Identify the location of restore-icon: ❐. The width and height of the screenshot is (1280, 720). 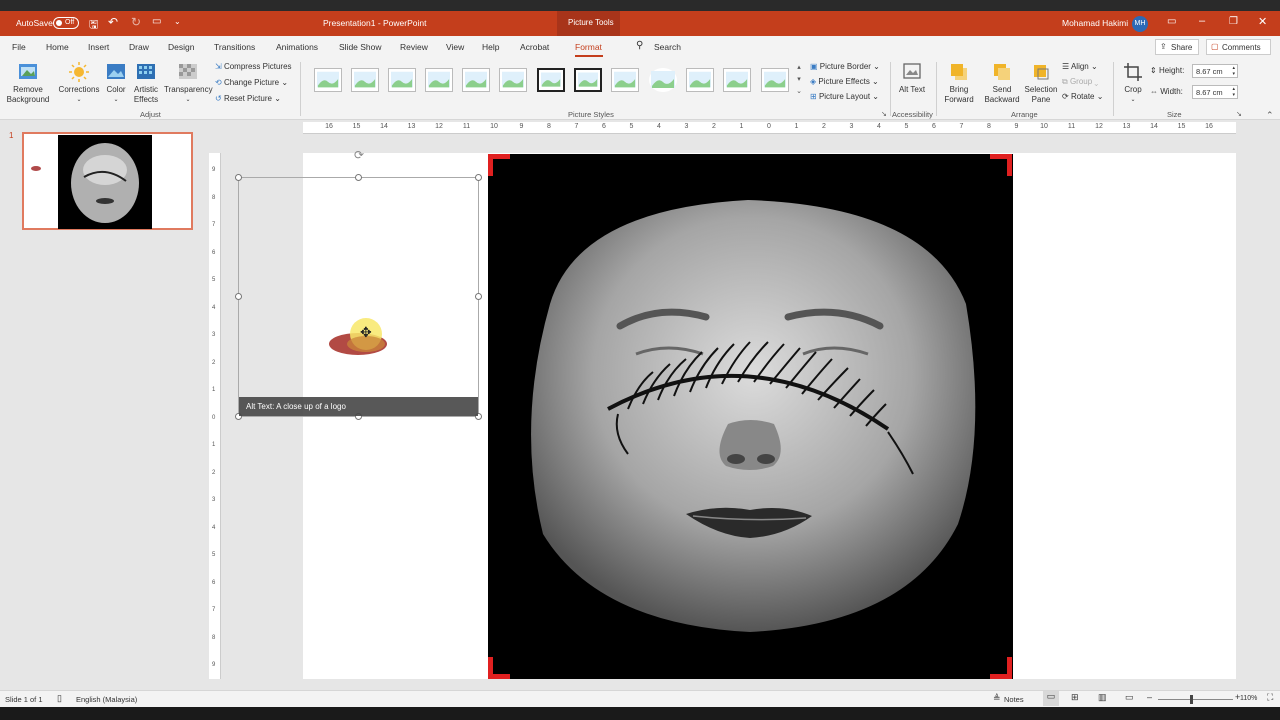
(1233, 21).